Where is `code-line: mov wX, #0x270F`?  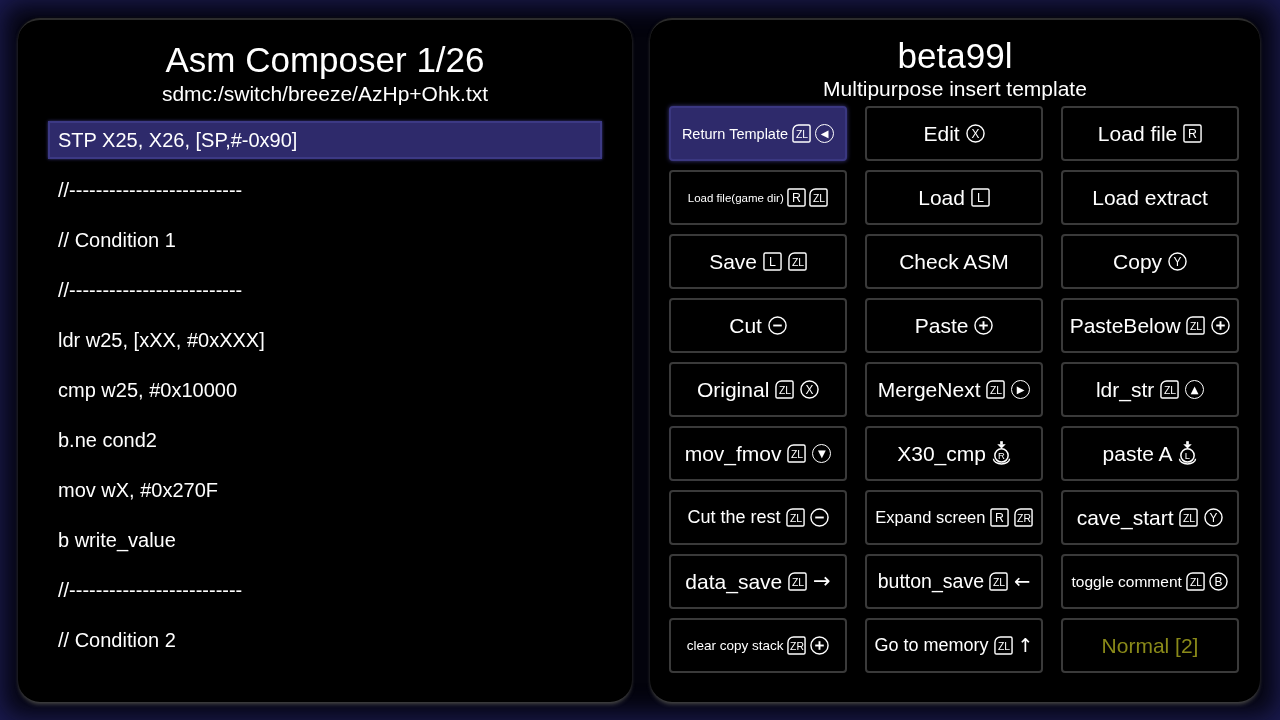
code-line: mov wX, #0x270F is located at coordinates (325, 490).